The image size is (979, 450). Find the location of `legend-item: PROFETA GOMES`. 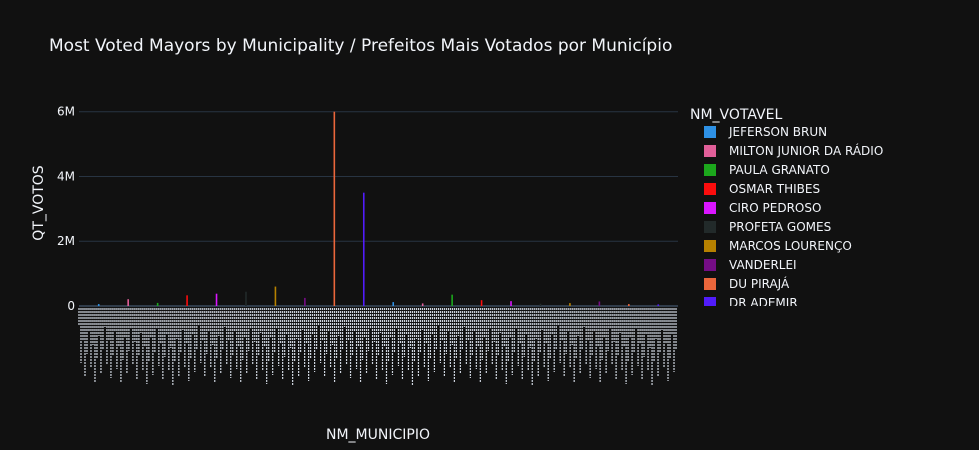

legend-item: PROFETA GOMES is located at coordinates (767, 227).